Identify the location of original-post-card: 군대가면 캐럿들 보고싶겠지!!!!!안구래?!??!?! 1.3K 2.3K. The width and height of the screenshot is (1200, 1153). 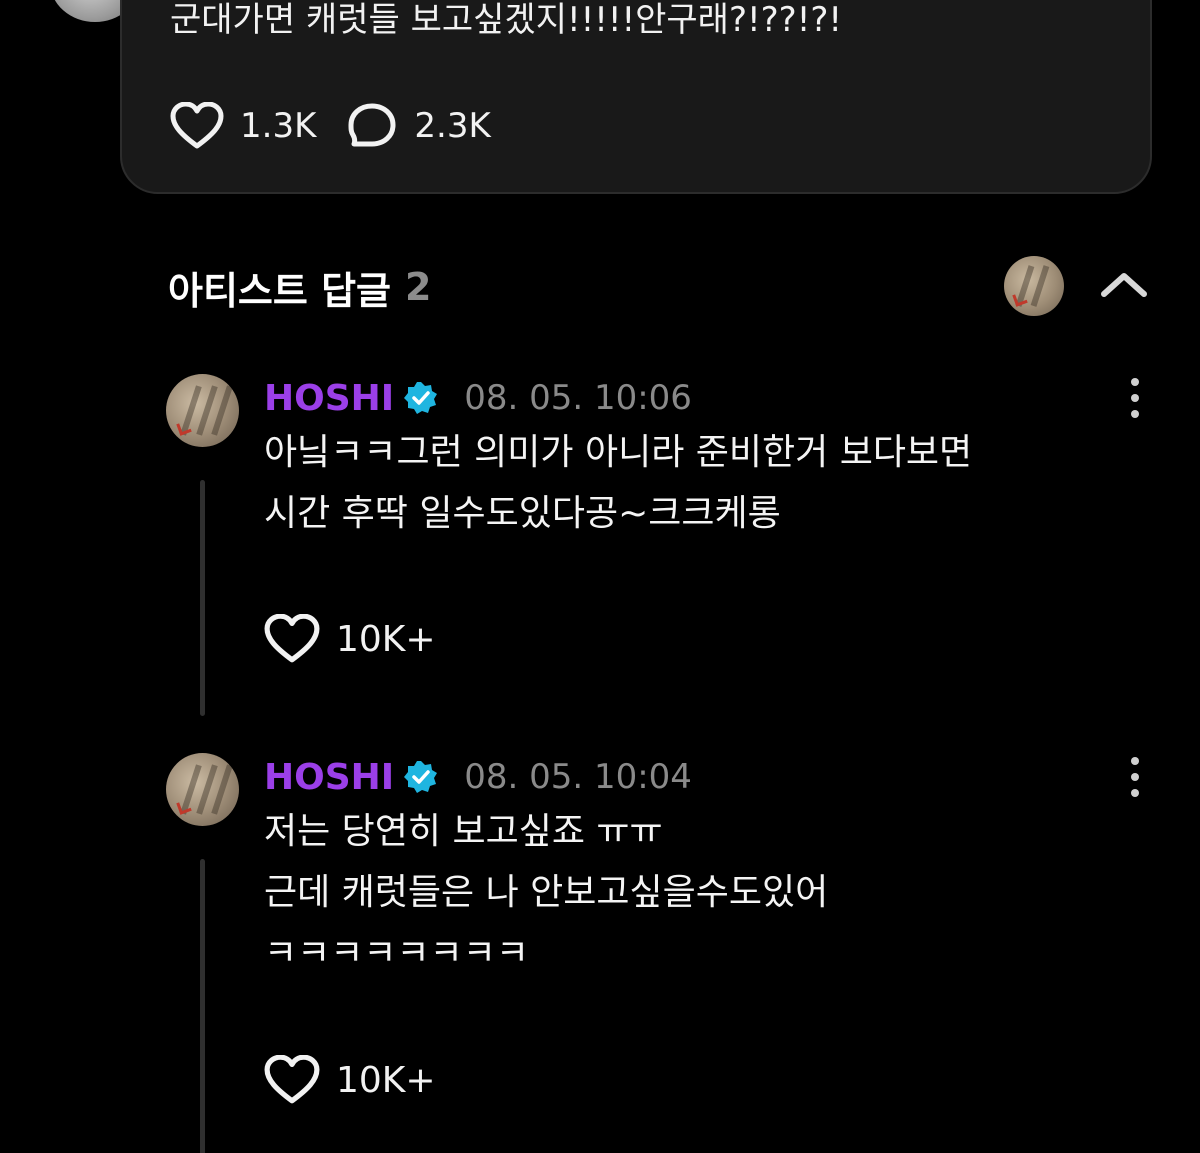
(636, 97).